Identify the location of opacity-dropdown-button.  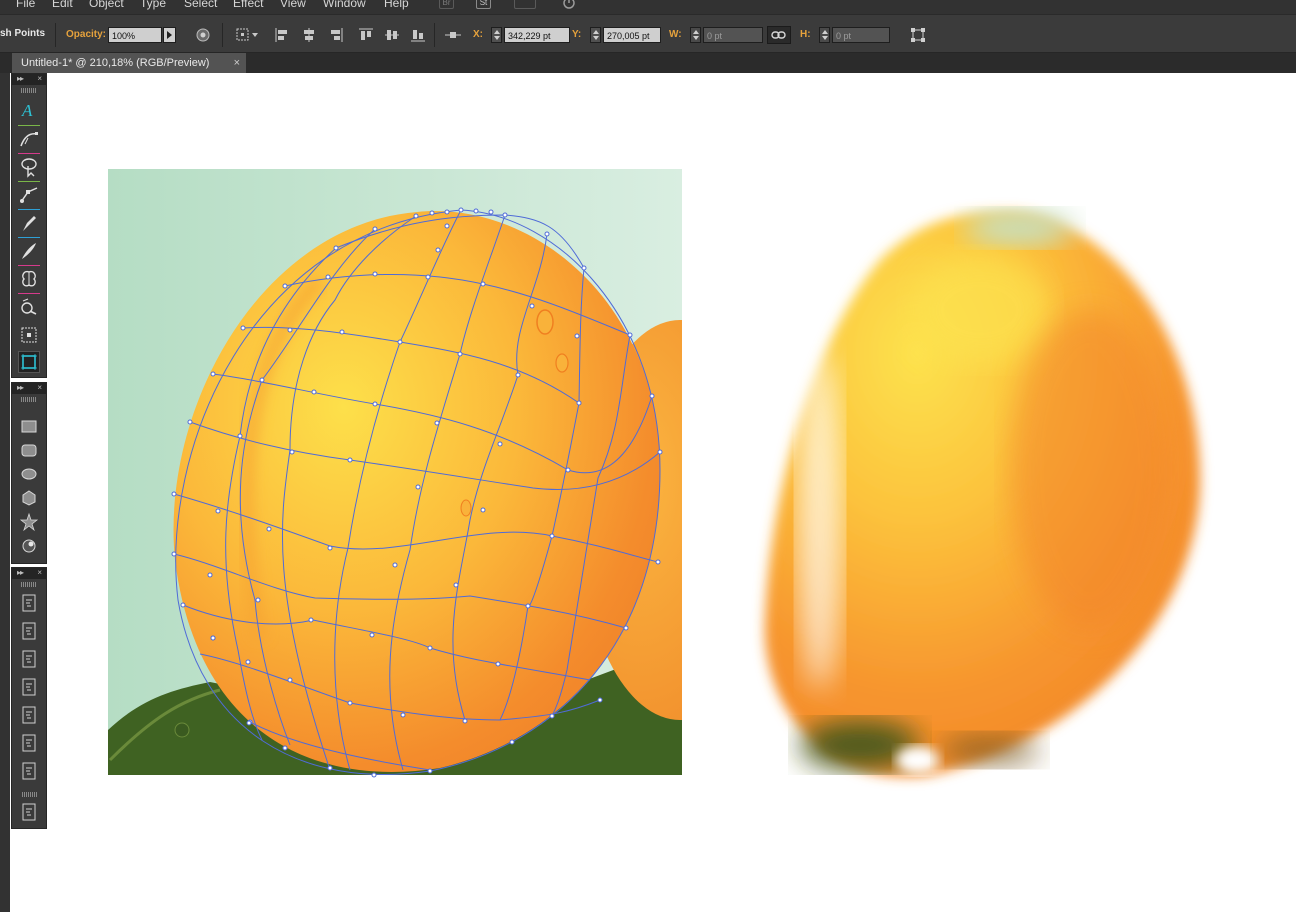
(169, 35).